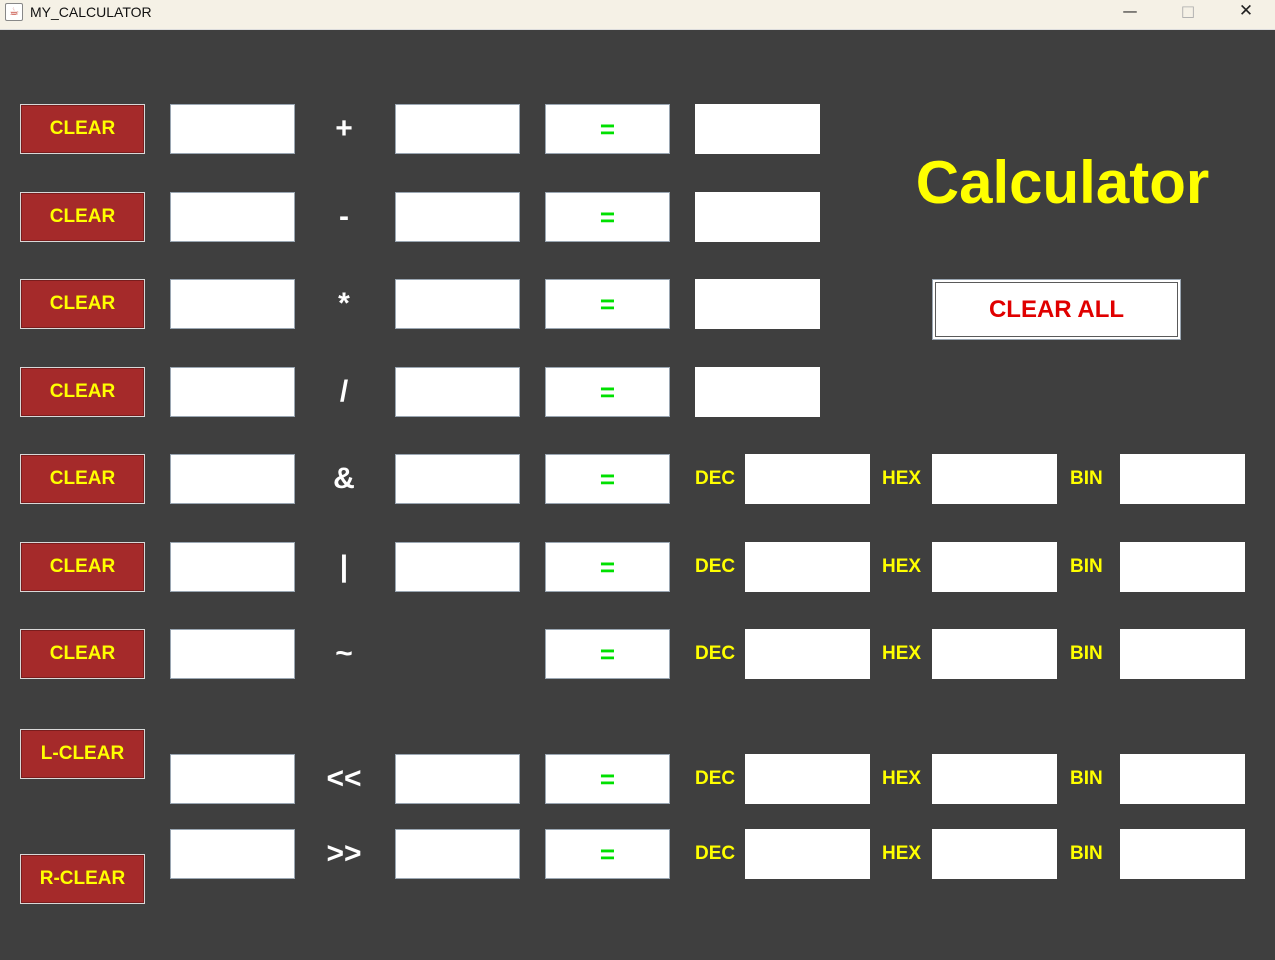 This screenshot has width=1275, height=960. Describe the element at coordinates (344, 128) in the screenshot. I see `add-operator: +` at that location.